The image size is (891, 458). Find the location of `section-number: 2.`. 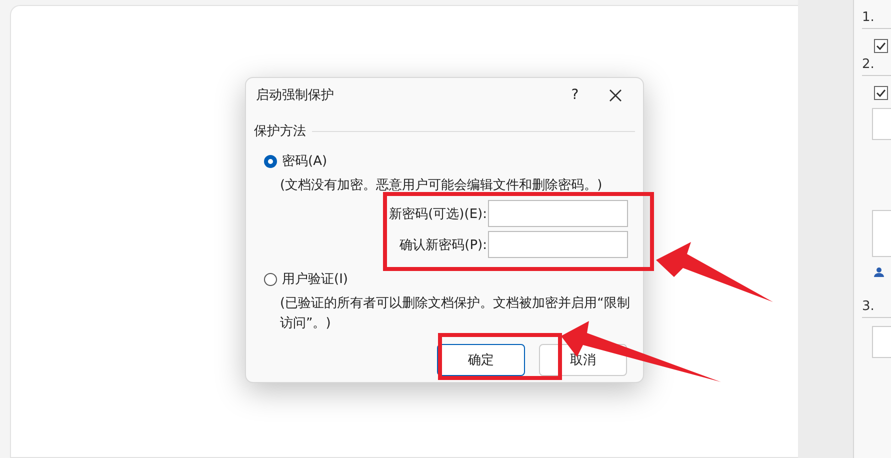

section-number: 2. is located at coordinates (876, 66).